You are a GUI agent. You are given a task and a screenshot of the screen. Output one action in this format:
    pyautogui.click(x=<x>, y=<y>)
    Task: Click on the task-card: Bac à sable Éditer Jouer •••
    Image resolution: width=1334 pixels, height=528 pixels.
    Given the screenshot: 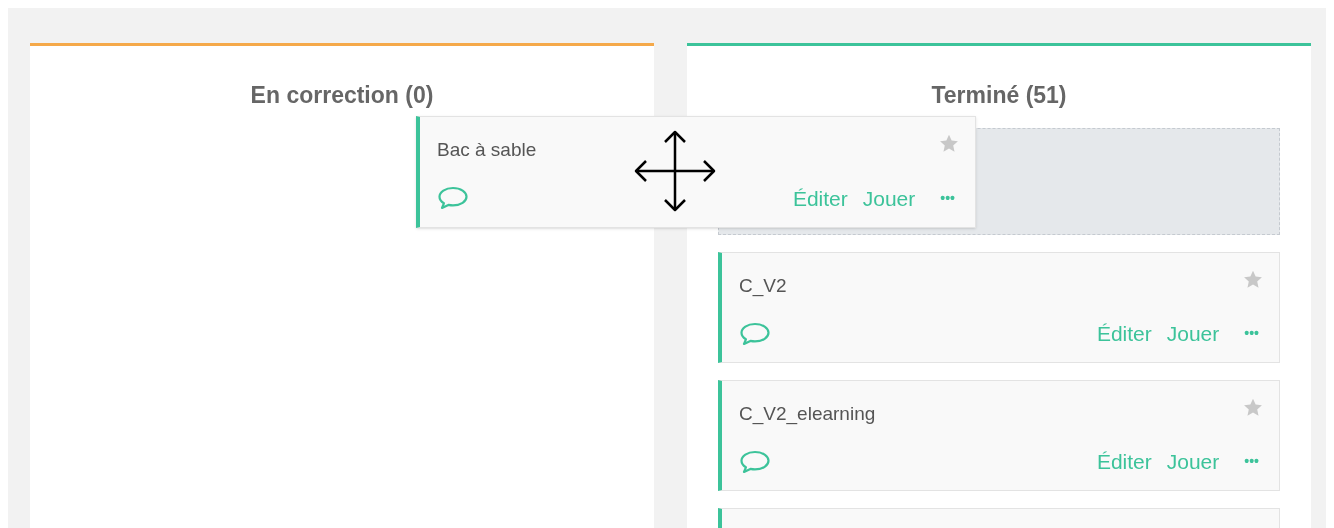 What is the action you would take?
    pyautogui.click(x=696, y=172)
    